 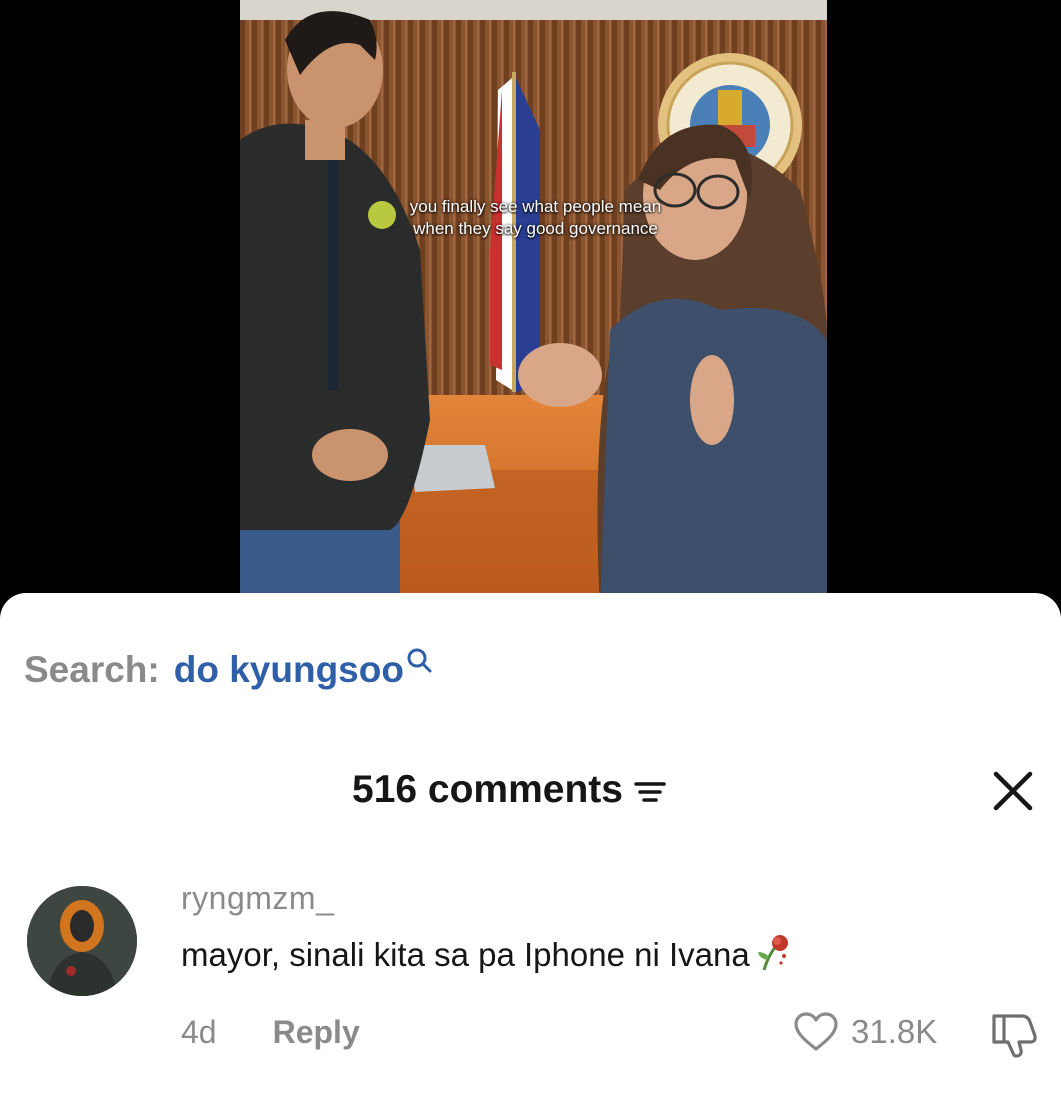 I want to click on search-icon, so click(x=420, y=661).